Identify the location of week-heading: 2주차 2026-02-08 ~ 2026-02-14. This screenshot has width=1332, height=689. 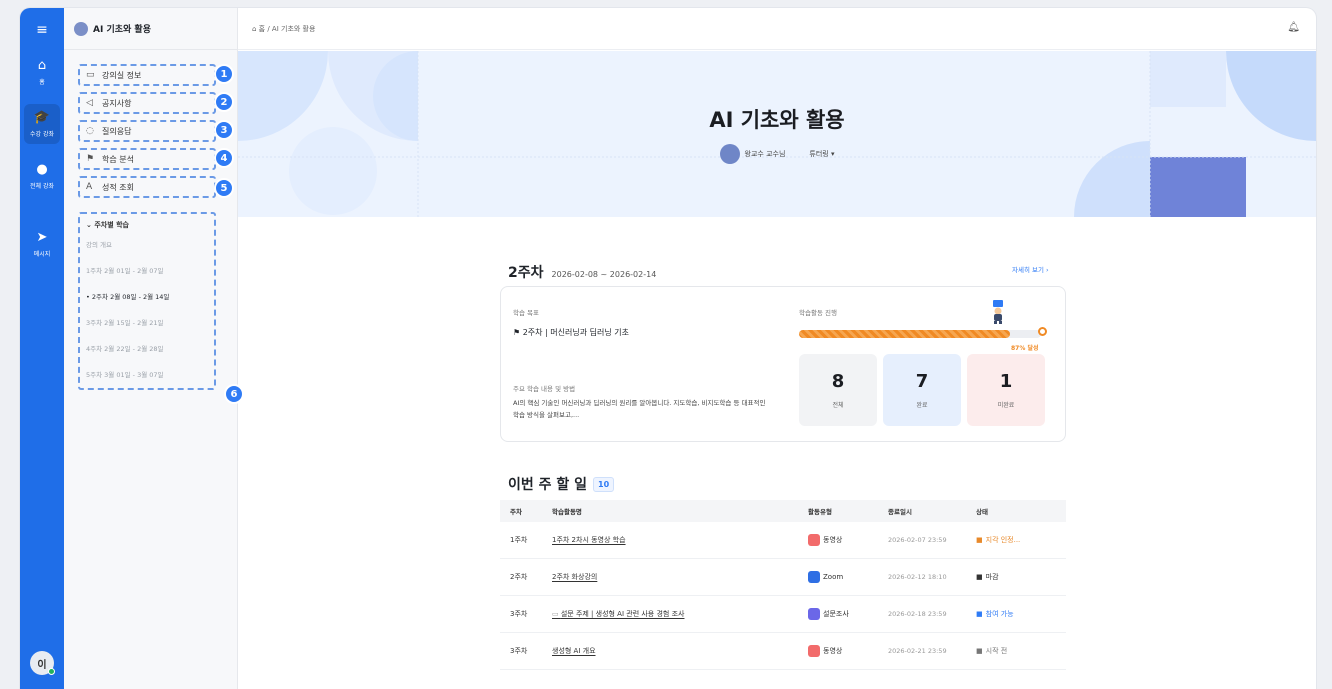
(582, 272).